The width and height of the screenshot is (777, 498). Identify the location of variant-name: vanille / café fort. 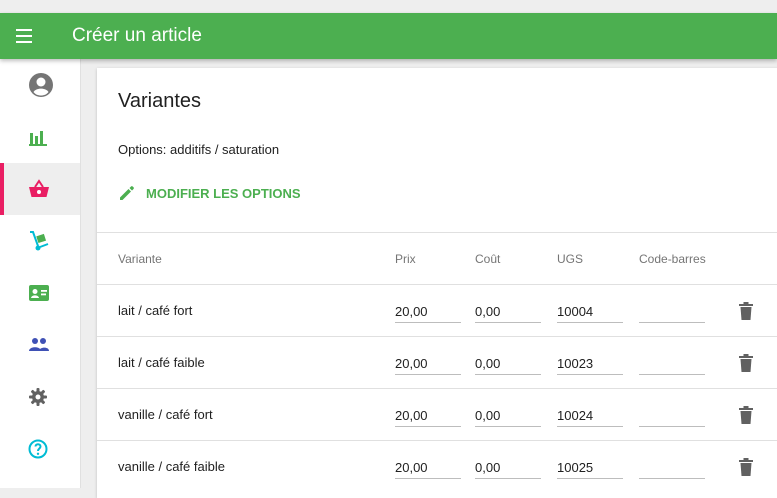
(165, 414).